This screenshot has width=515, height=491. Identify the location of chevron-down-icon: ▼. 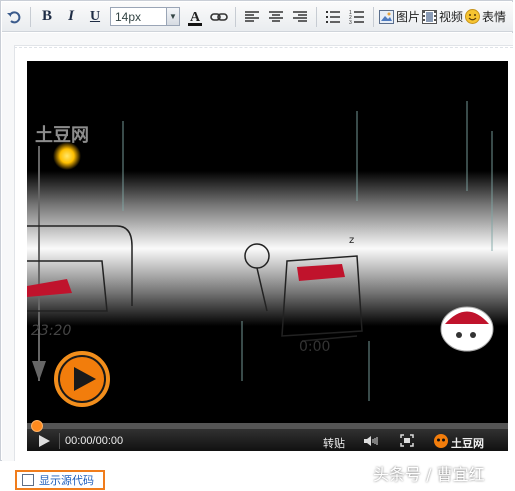
(172, 16).